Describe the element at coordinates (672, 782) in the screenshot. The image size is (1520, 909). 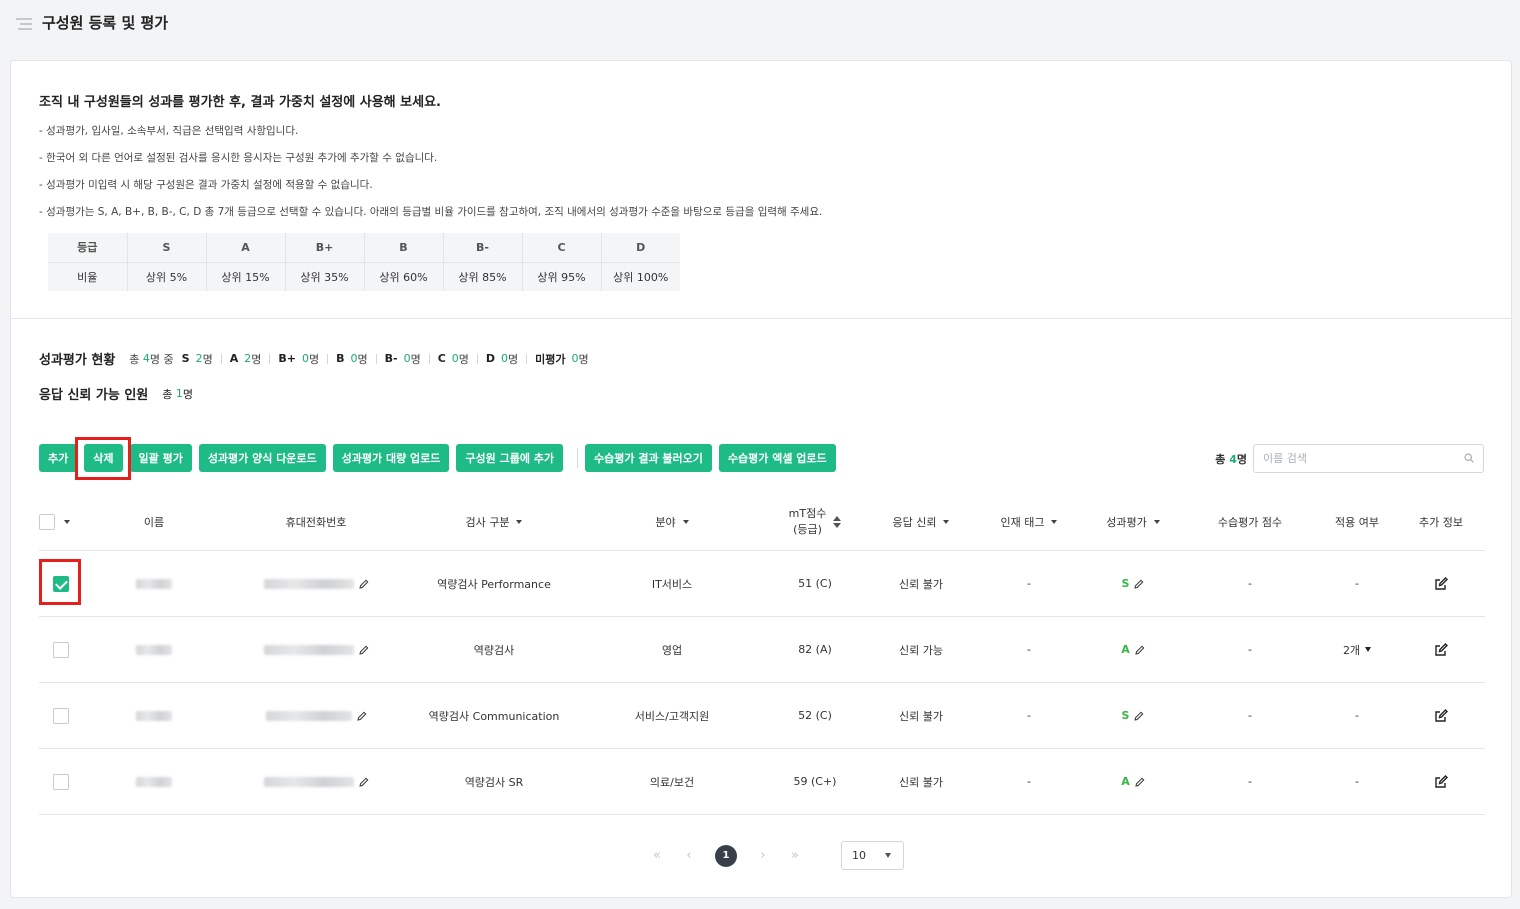
I see `field: 의료/보건` at that location.